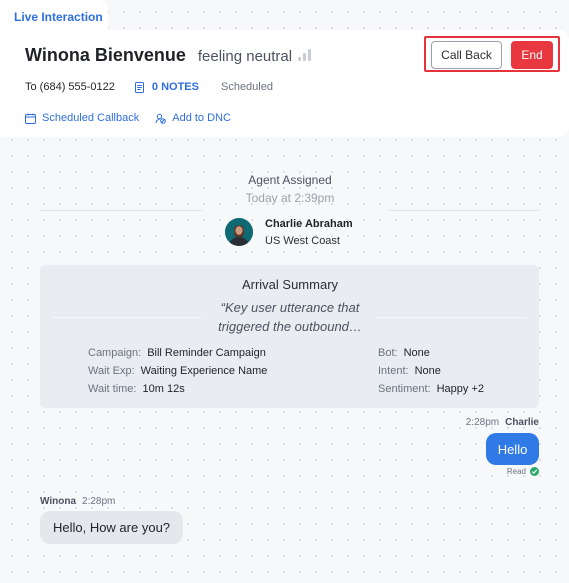  Describe the element at coordinates (201, 118) in the screenshot. I see `add-to-dnc-label: Add to DNC` at that location.